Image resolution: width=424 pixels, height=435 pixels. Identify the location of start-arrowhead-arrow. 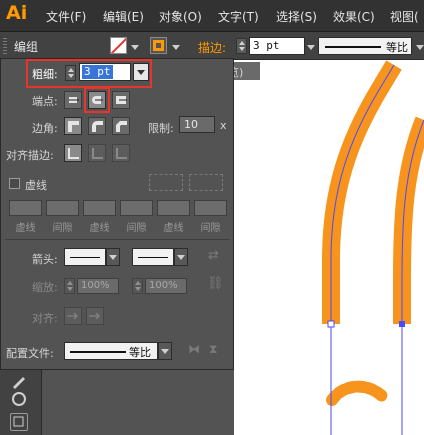
(113, 257).